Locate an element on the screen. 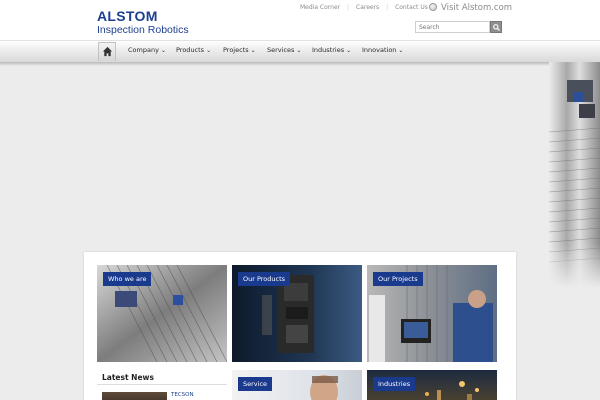  nav-item-label: Projects is located at coordinates (236, 50).